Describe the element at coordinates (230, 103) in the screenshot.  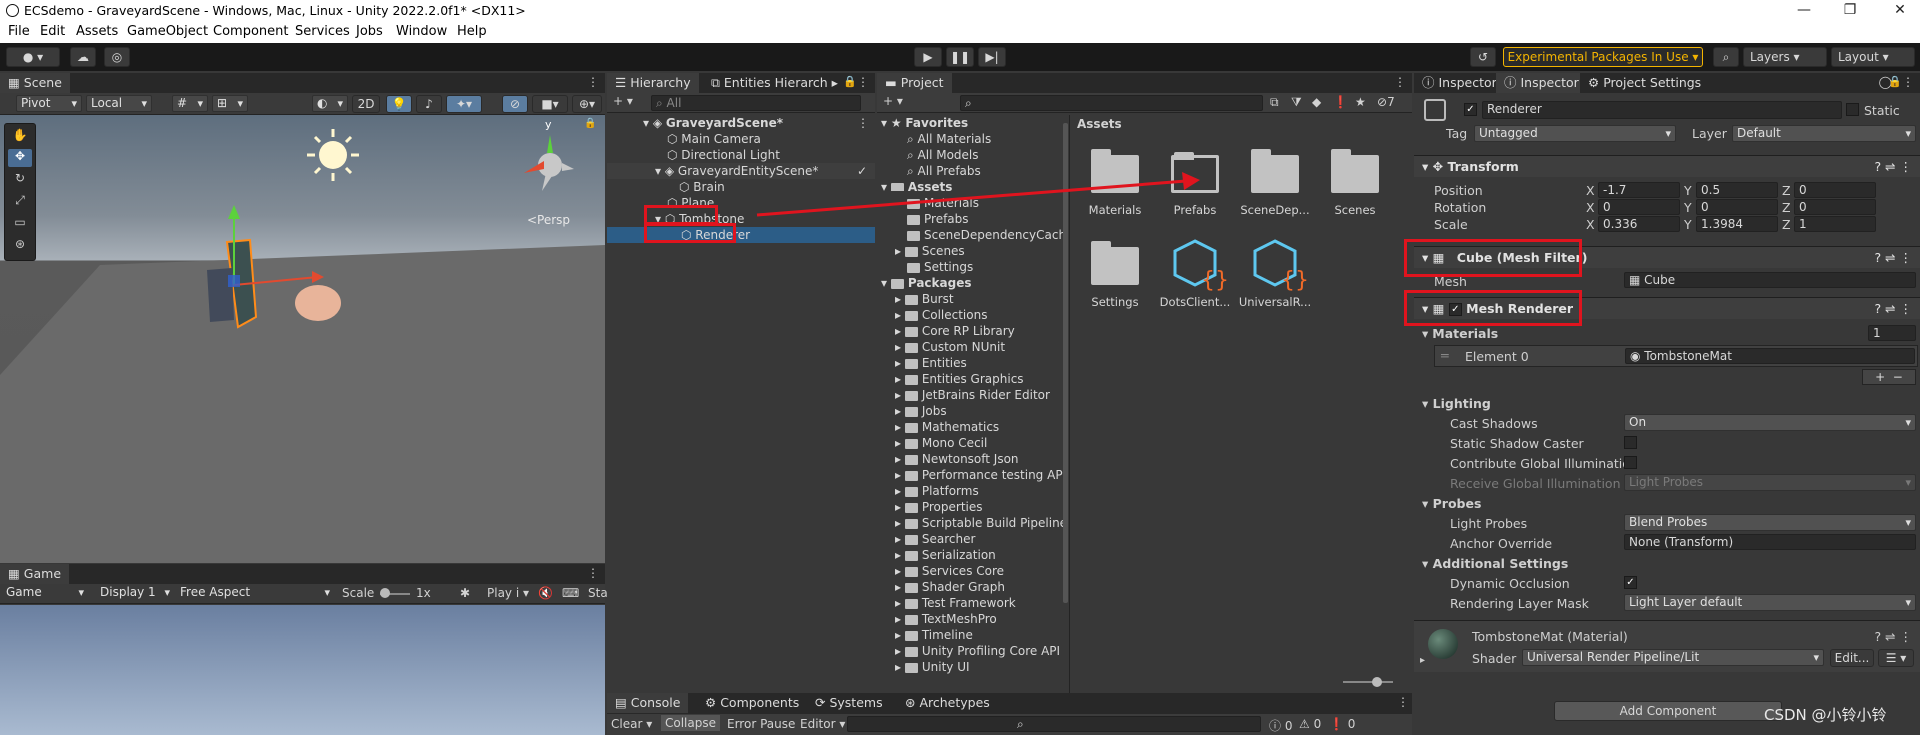
I see `snap-increment-dropdown: ⊞` at that location.